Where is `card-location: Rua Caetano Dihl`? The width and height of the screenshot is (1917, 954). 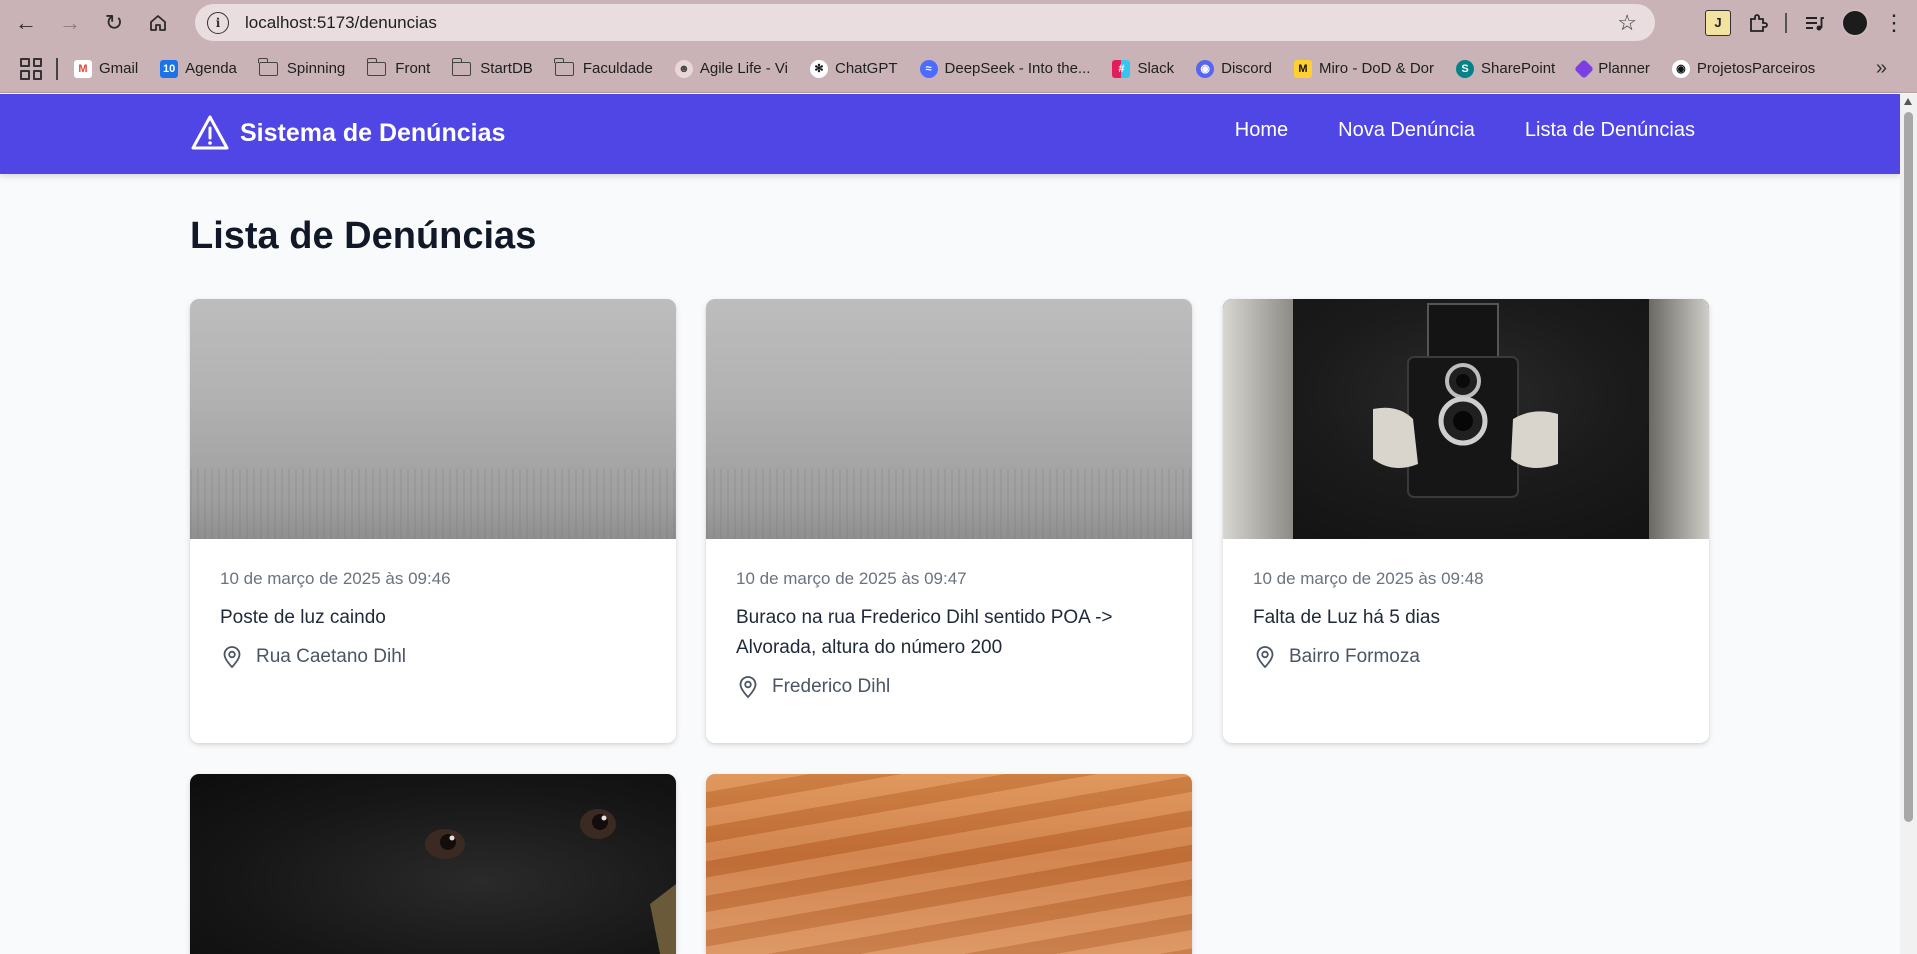
card-location: Rua Caetano Dihl is located at coordinates (433, 657).